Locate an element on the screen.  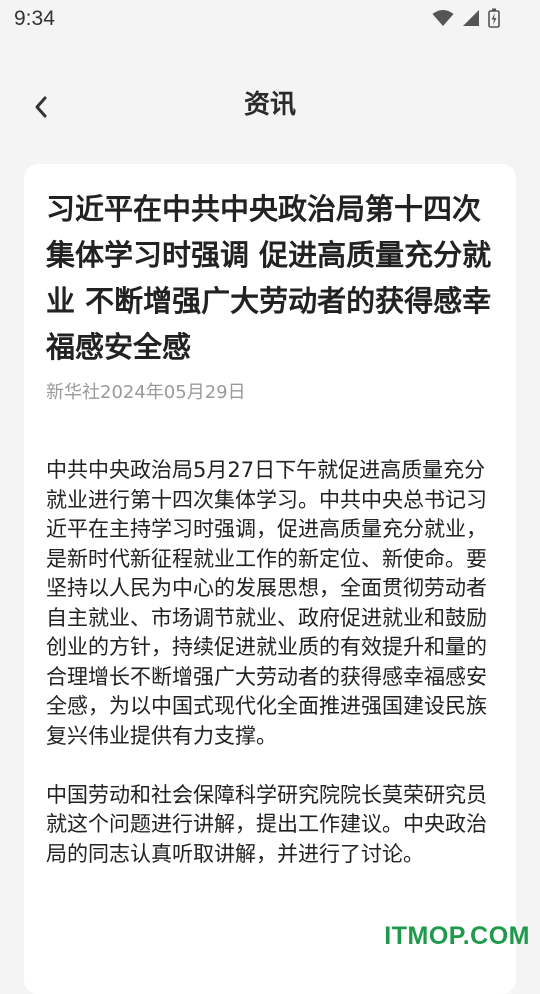
battery-icon is located at coordinates (494, 20).